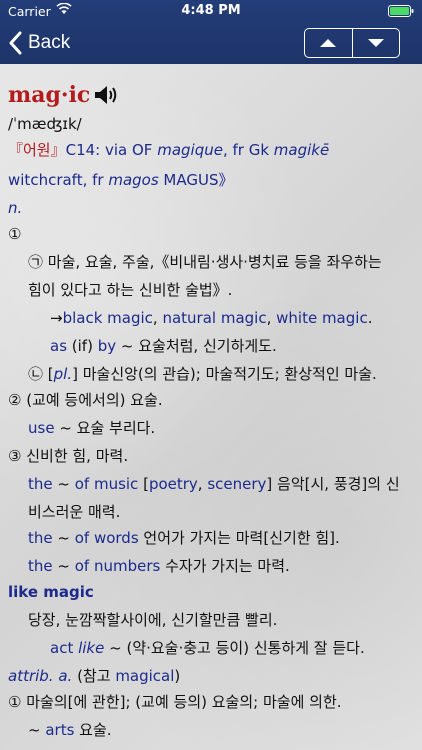  What do you see at coordinates (15, 208) in the screenshot?
I see `part-of-speech: n.` at bounding box center [15, 208].